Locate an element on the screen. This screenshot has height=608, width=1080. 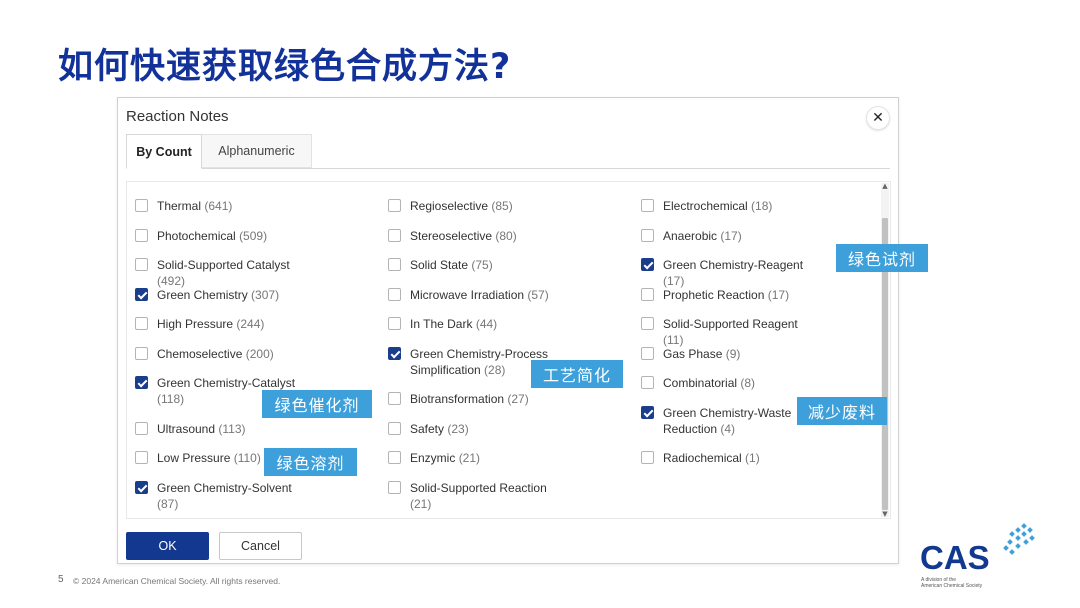
reaction-note-item: Solid-Supported Catalyst (492) is located at coordinates (221, 273).